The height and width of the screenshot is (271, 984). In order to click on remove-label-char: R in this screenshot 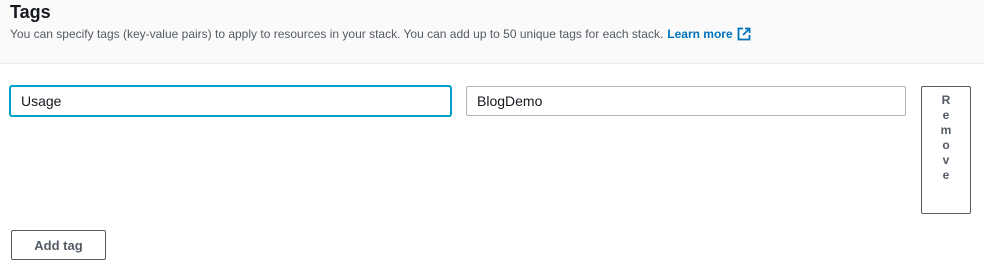, I will do `click(946, 100)`.